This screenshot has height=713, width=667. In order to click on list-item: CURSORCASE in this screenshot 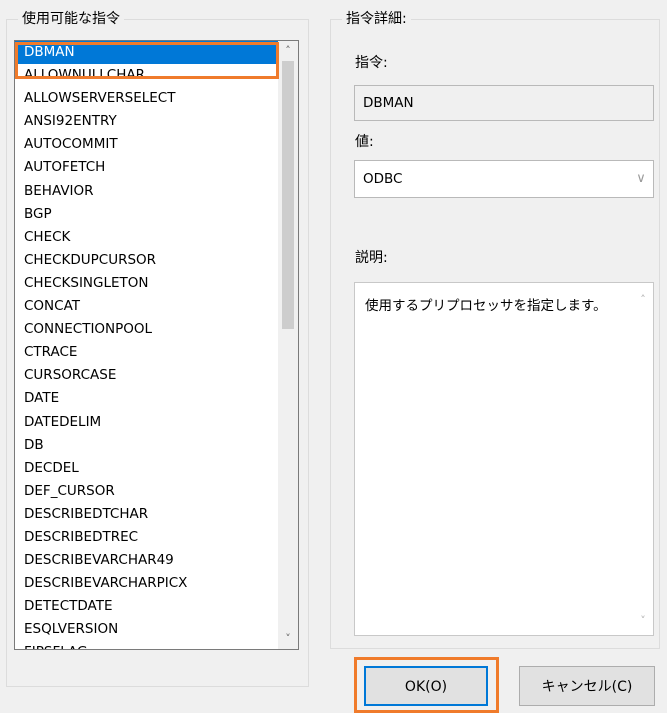, I will do `click(146, 375)`.